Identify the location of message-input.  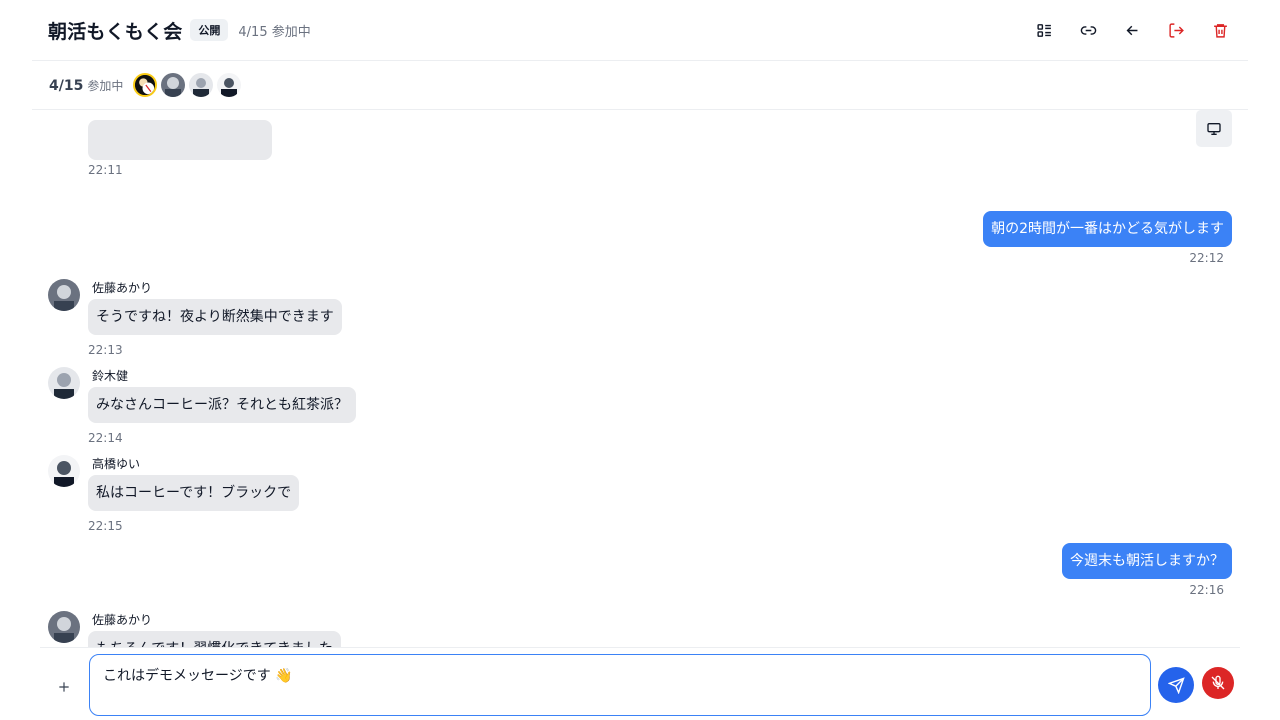
(620, 685).